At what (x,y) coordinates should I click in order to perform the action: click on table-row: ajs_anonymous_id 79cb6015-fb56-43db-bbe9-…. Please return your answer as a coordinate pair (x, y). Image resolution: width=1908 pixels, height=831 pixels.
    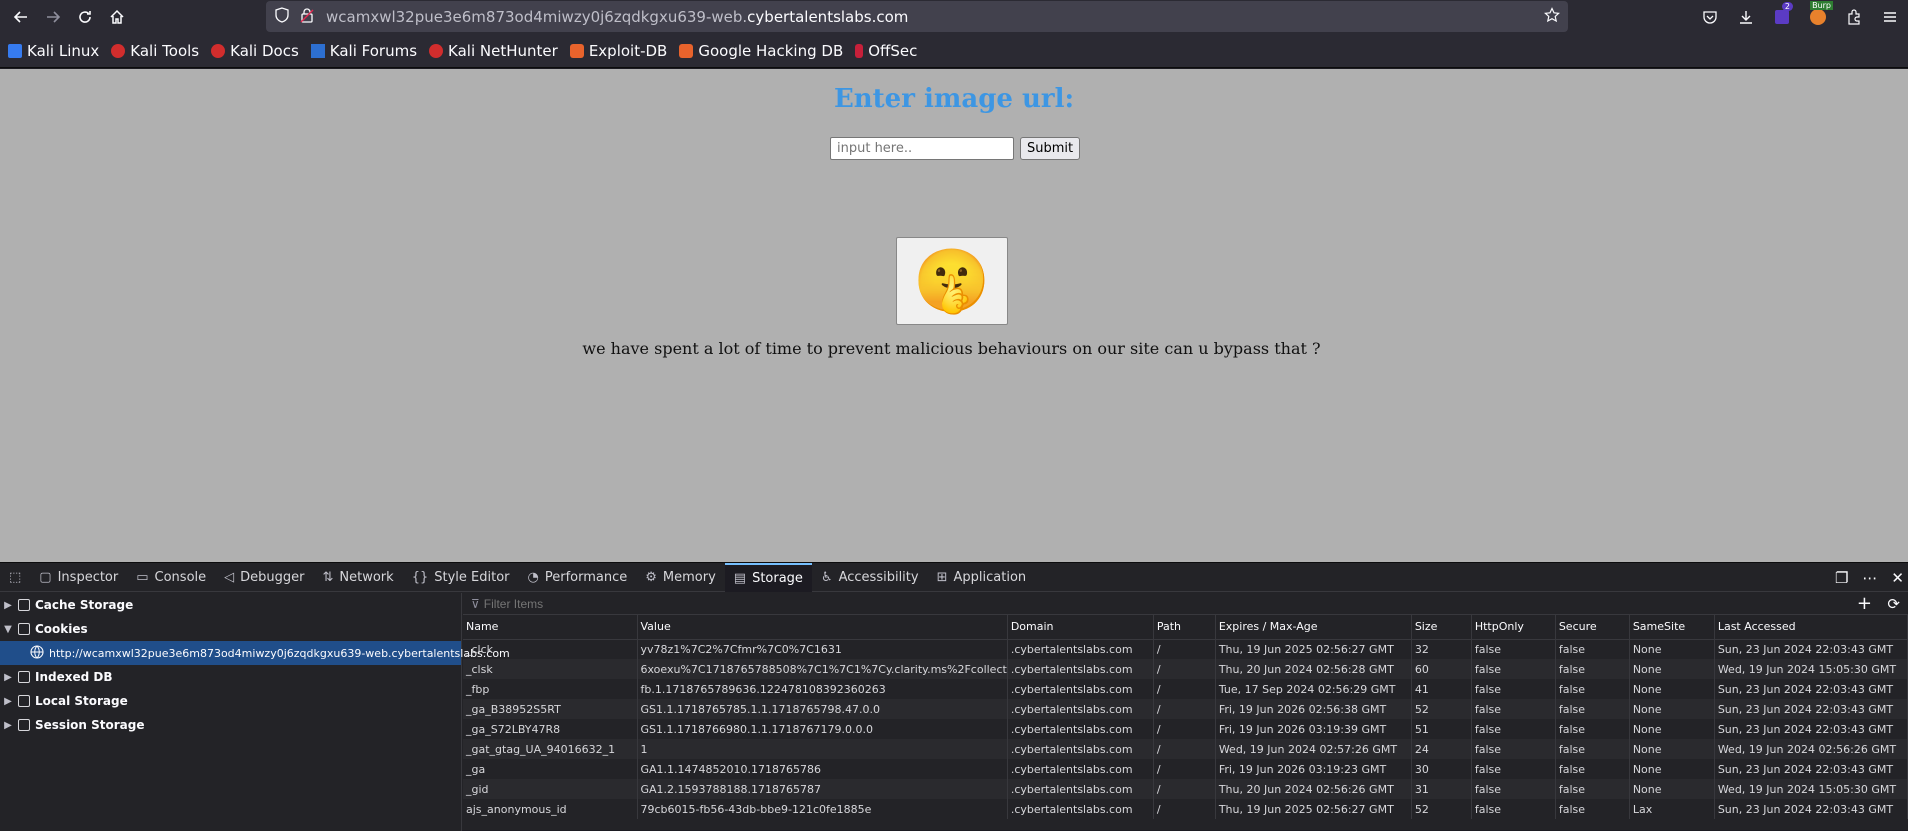
    Looking at the image, I should click on (1185, 809).